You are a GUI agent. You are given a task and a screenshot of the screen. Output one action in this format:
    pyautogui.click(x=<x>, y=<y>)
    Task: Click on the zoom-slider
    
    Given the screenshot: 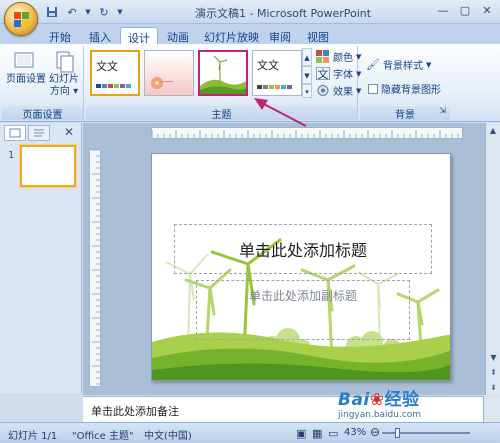 What is the action you would take?
    pyautogui.click(x=426, y=433)
    